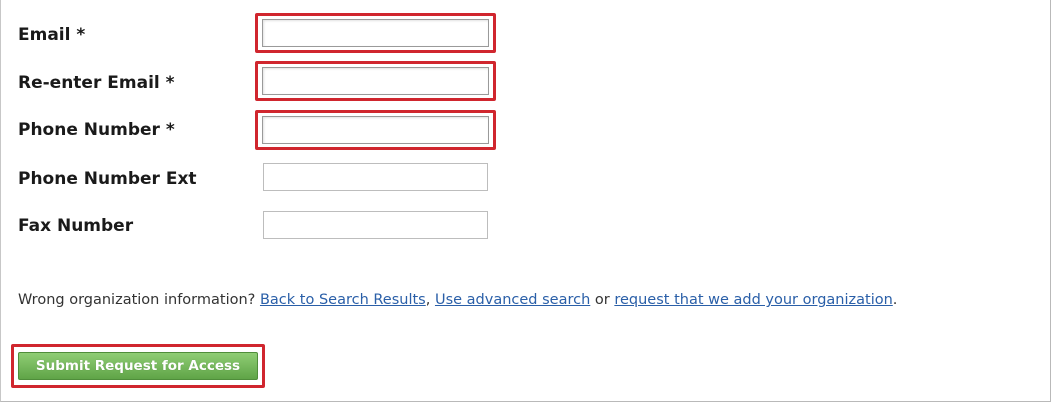  I want to click on reenter-email-required-highlight, so click(375, 81).